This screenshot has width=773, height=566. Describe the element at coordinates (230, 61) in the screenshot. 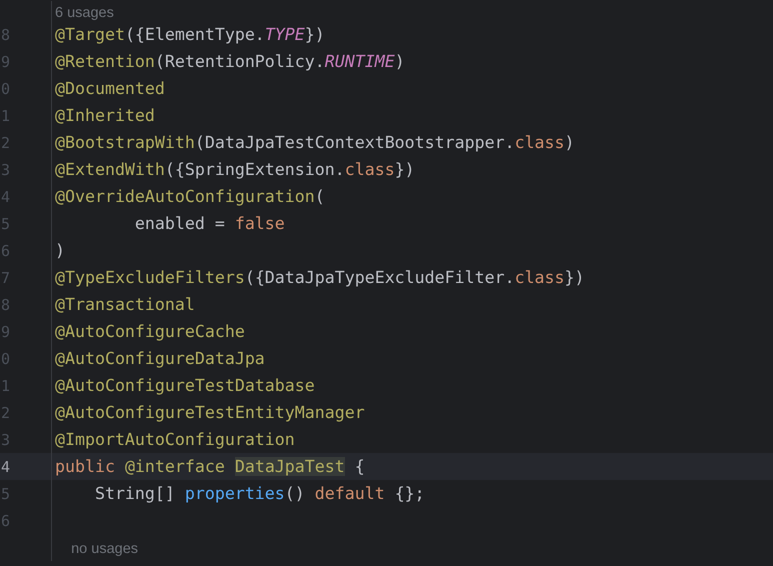

I see `code-line: @Retention(RetentionPolicy.RUNTIME)` at that location.